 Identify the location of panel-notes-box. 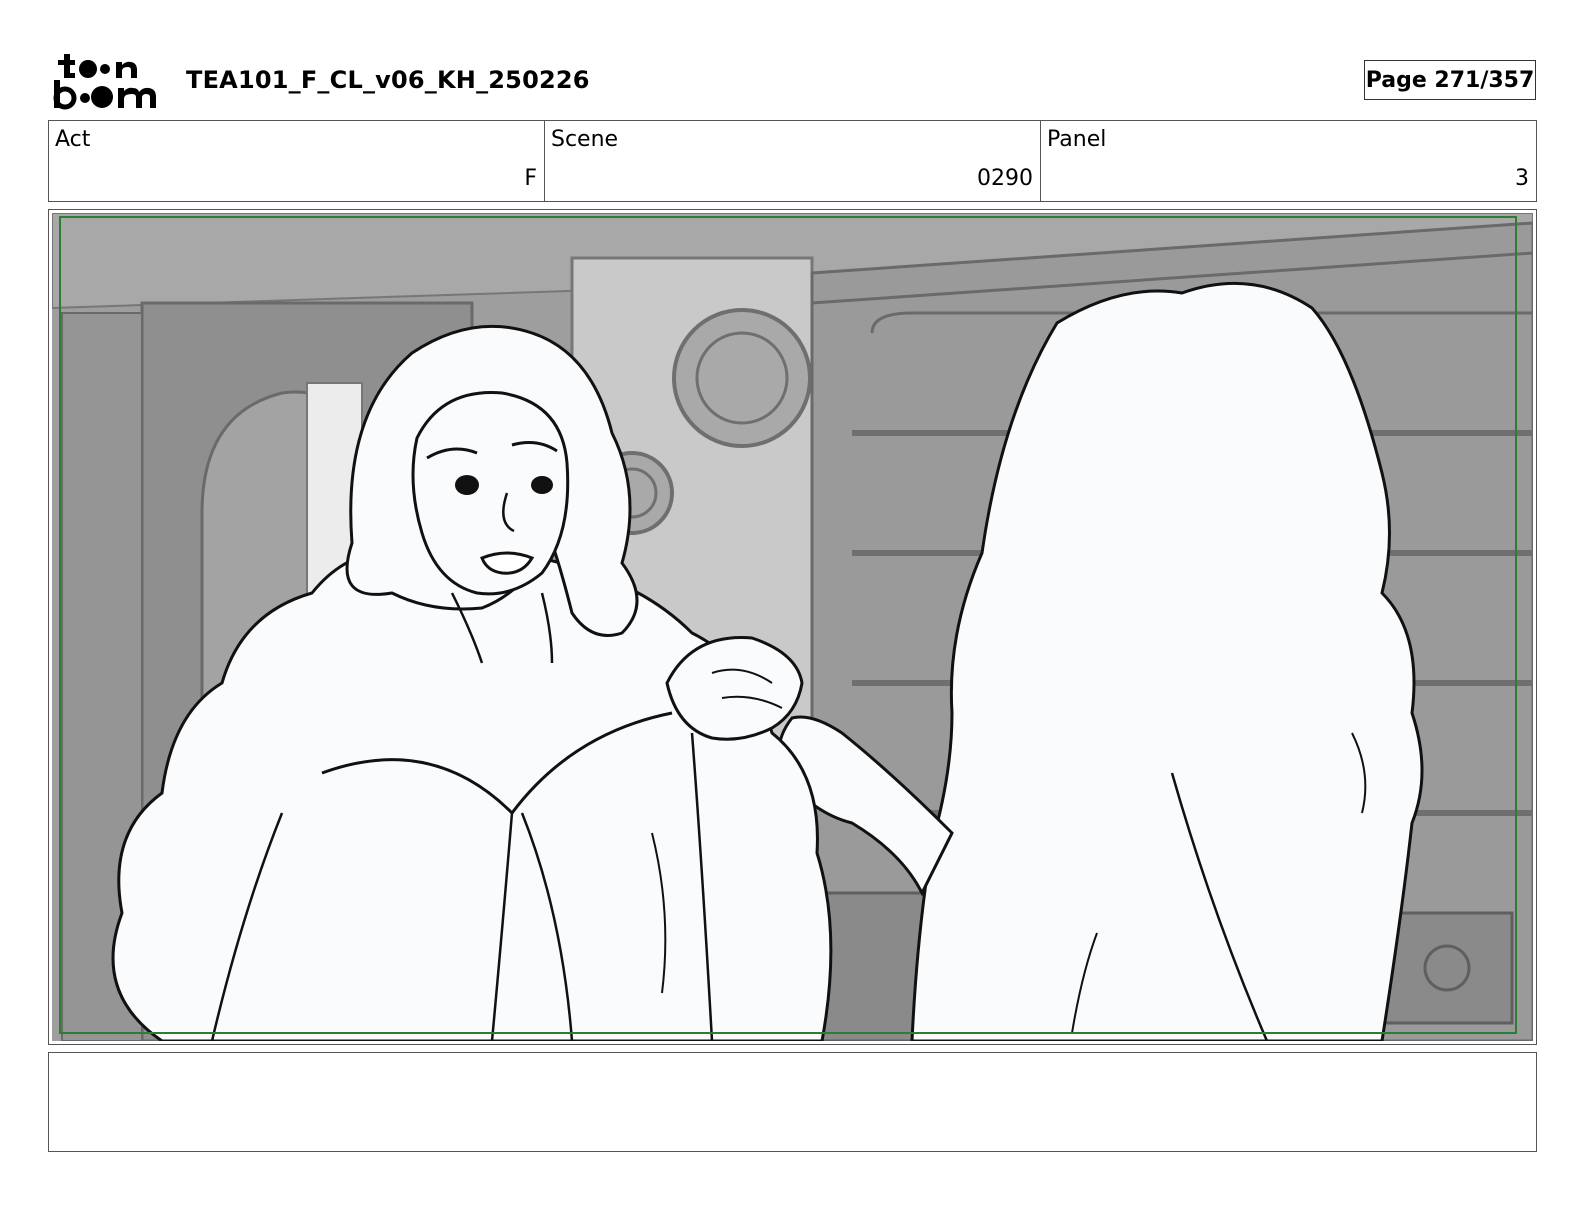
(792, 1102).